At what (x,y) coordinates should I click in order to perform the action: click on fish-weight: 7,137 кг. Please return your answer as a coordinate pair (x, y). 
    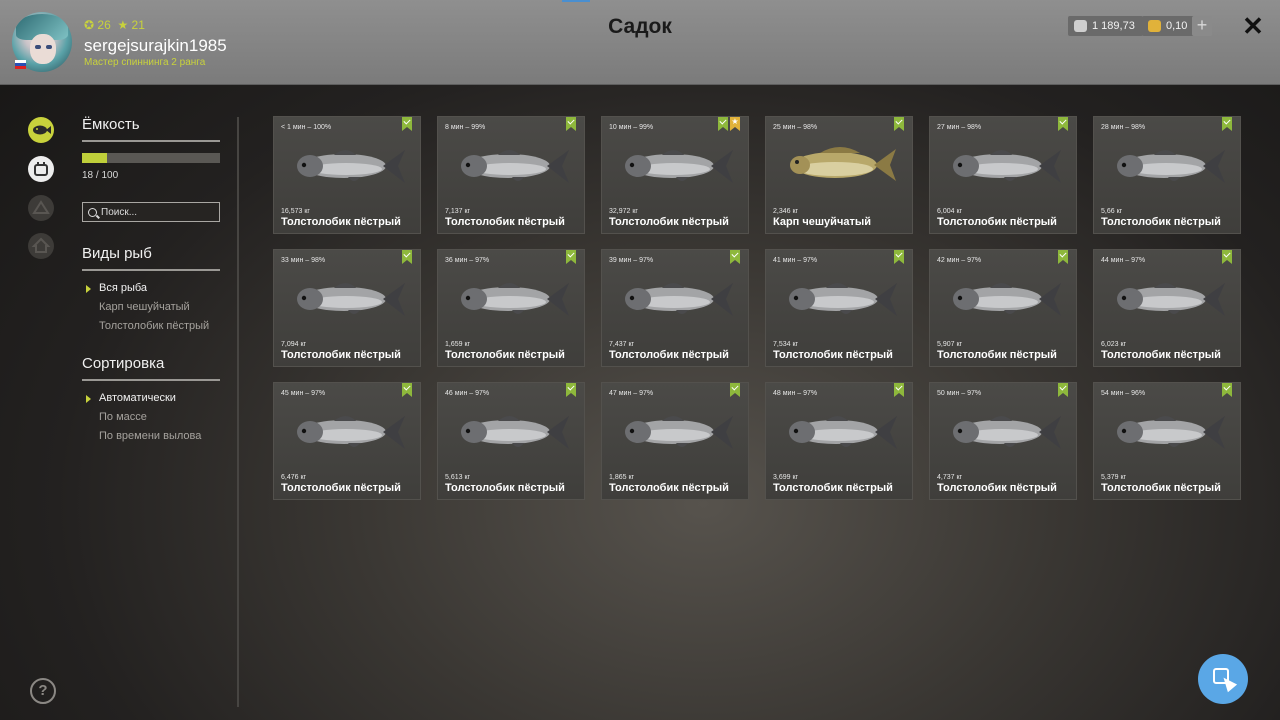
    Looking at the image, I should click on (458, 211).